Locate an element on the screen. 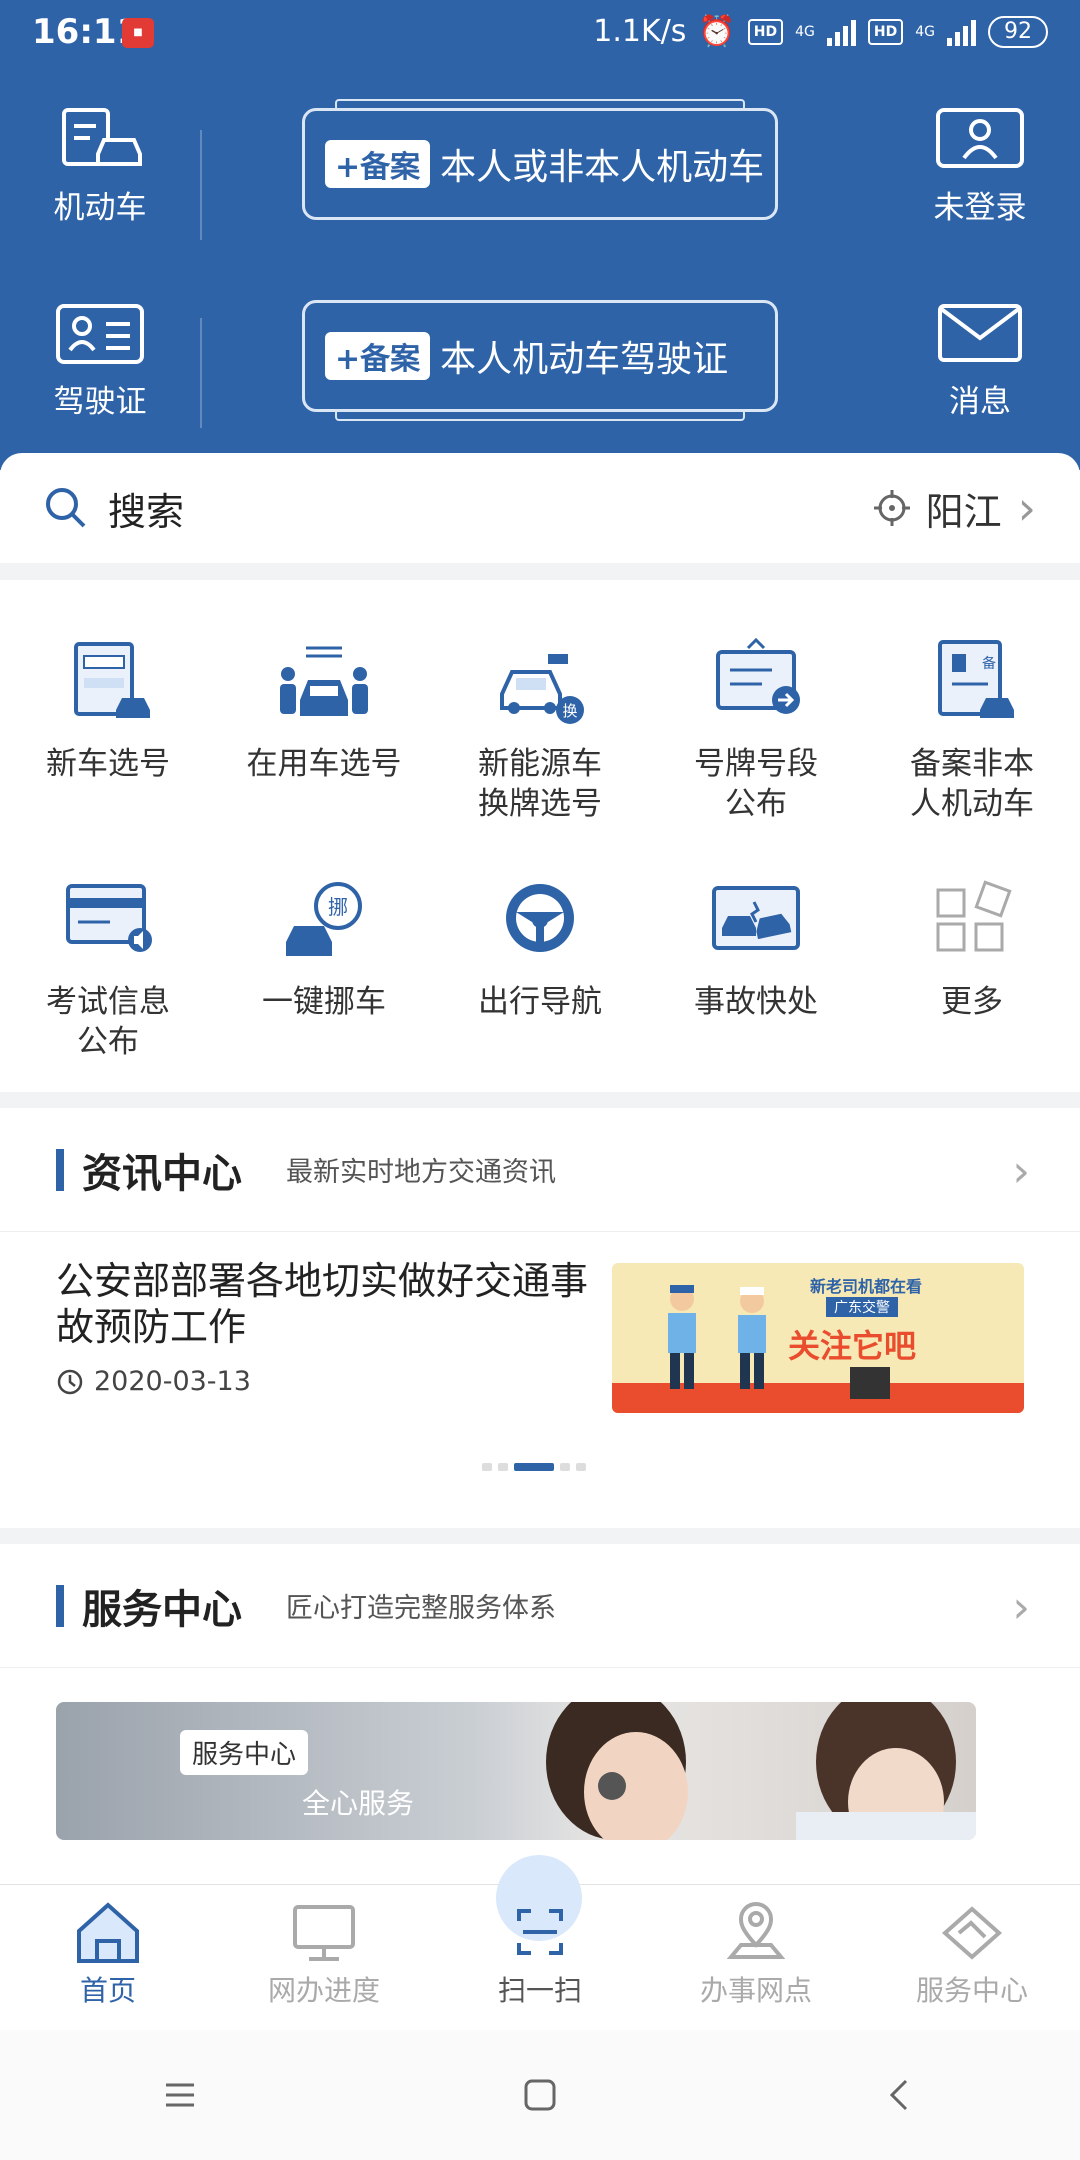  monitor-icon is located at coordinates (324, 1932).